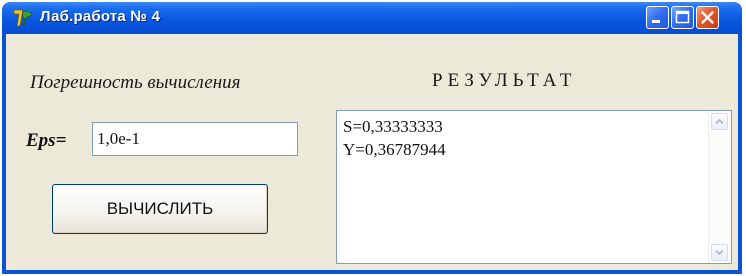 Image resolution: width=746 pixels, height=276 pixels. I want to click on vertical-scrollbar, so click(719, 187).